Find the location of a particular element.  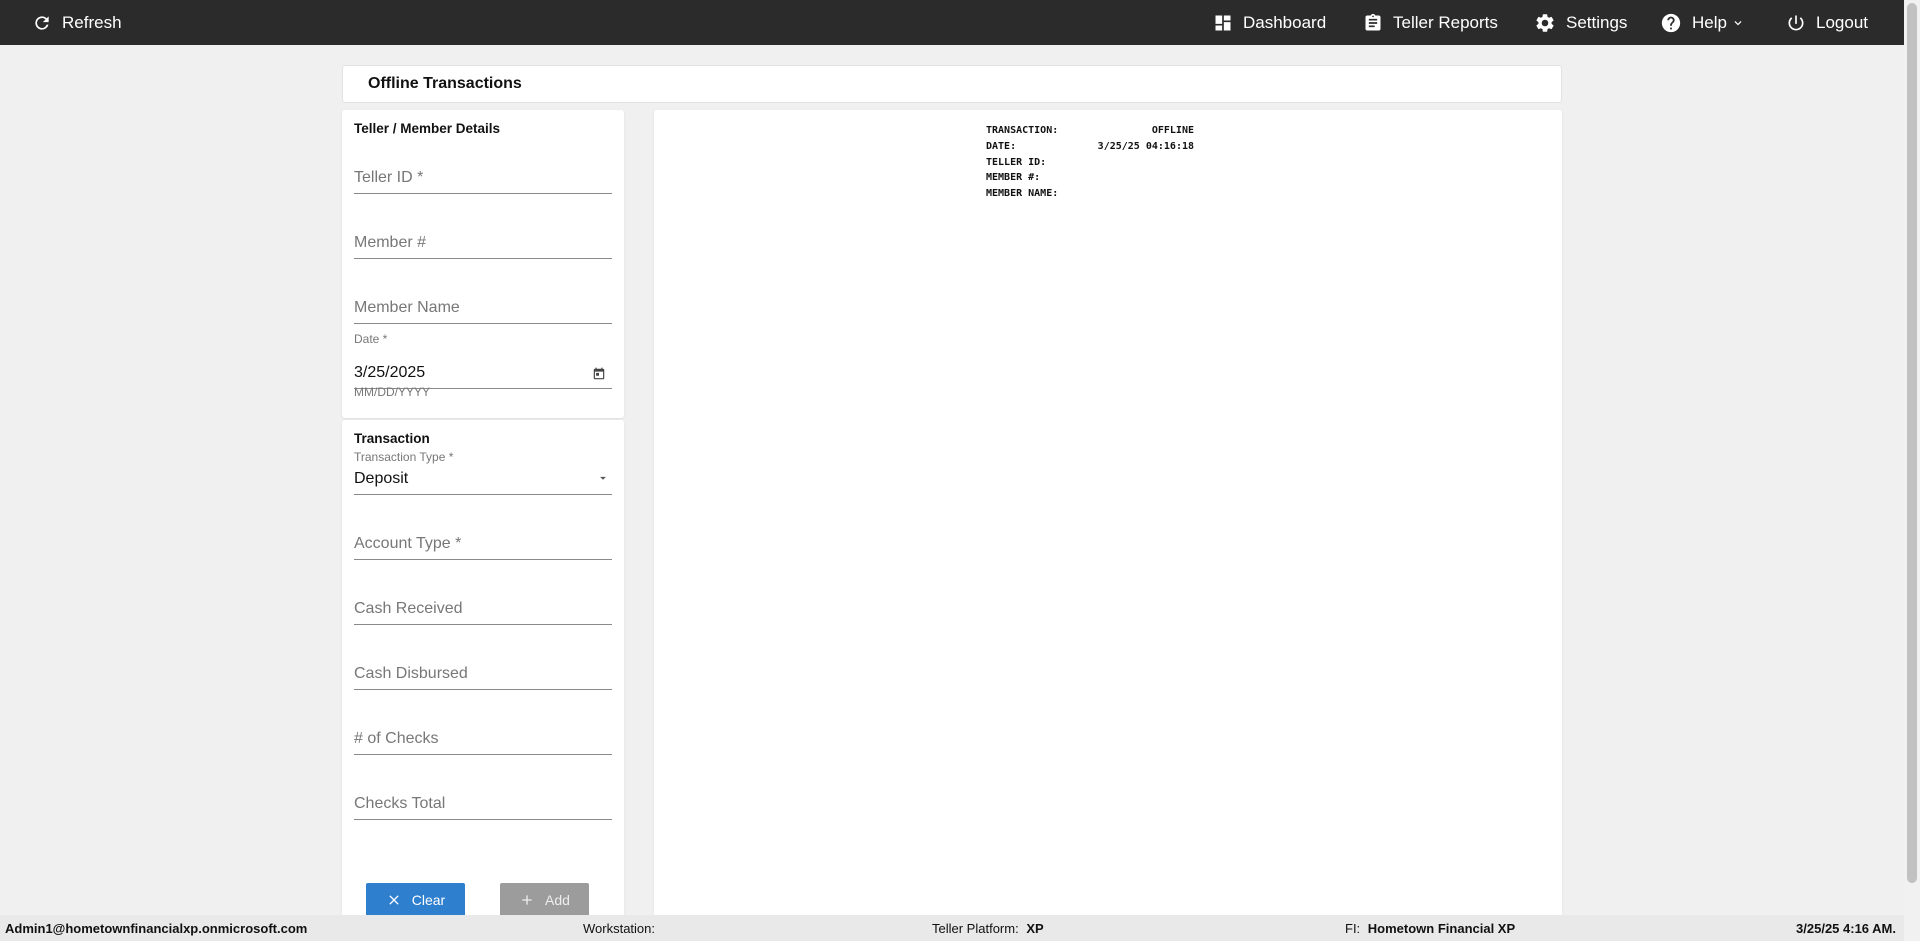

transaction-type-select: Transaction Type * Deposit is located at coordinates (483, 472).